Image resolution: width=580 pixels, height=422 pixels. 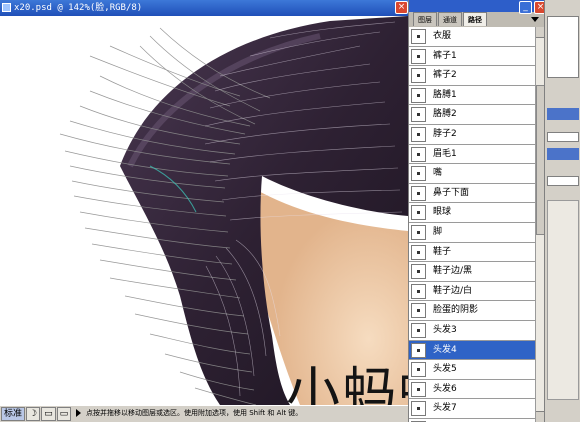 What do you see at coordinates (472, 331) in the screenshot?
I see `path-row: 头发3` at bounding box center [472, 331].